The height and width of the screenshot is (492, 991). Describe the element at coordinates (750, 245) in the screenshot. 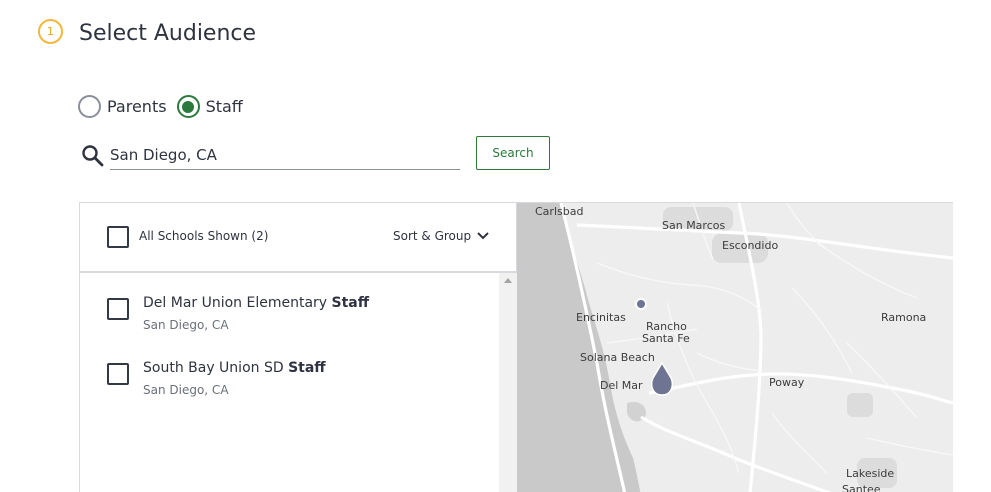

I see `map-label: Escondido` at that location.